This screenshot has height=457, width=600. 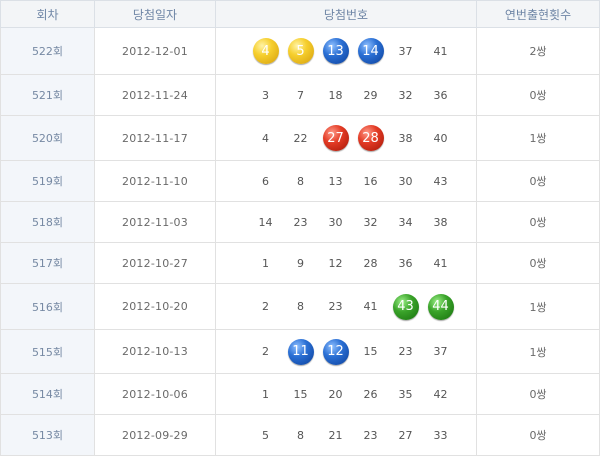 I want to click on number-text: 14, so click(x=265, y=222).